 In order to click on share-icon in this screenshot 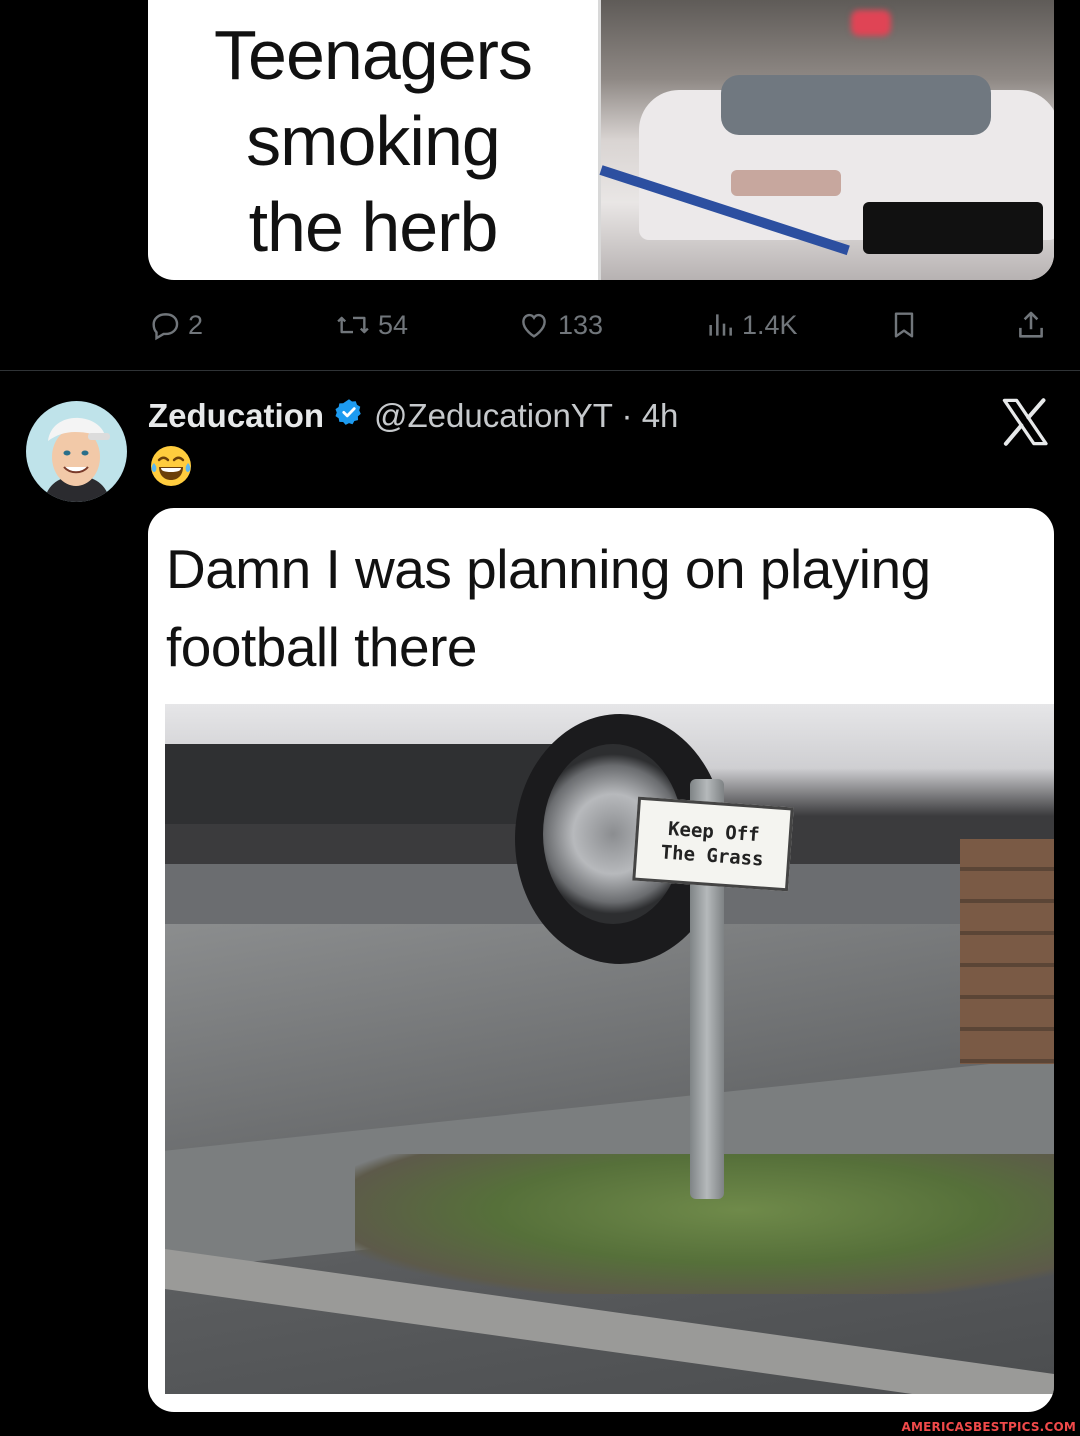, I will do `click(1031, 325)`.